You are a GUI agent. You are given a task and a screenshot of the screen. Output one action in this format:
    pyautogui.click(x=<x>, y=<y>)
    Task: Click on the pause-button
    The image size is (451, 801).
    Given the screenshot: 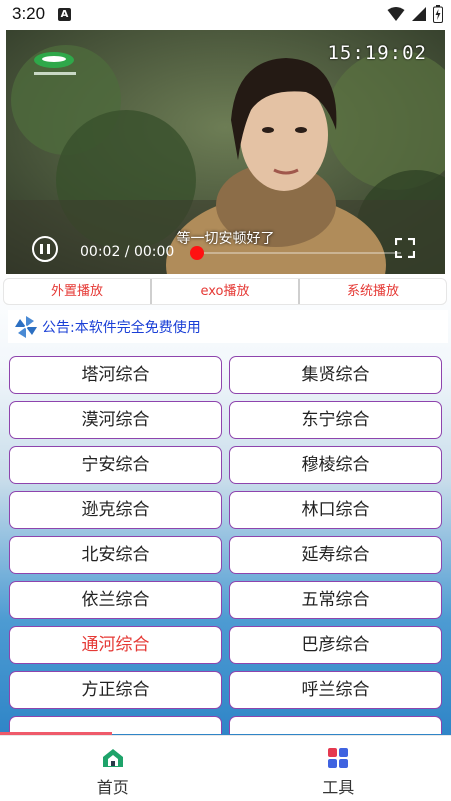 What is the action you would take?
    pyautogui.click(x=45, y=249)
    